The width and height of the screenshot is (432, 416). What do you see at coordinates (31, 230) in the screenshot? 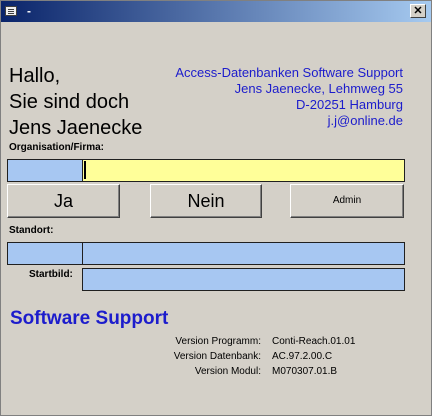
I see `standort-label: Standort:` at bounding box center [31, 230].